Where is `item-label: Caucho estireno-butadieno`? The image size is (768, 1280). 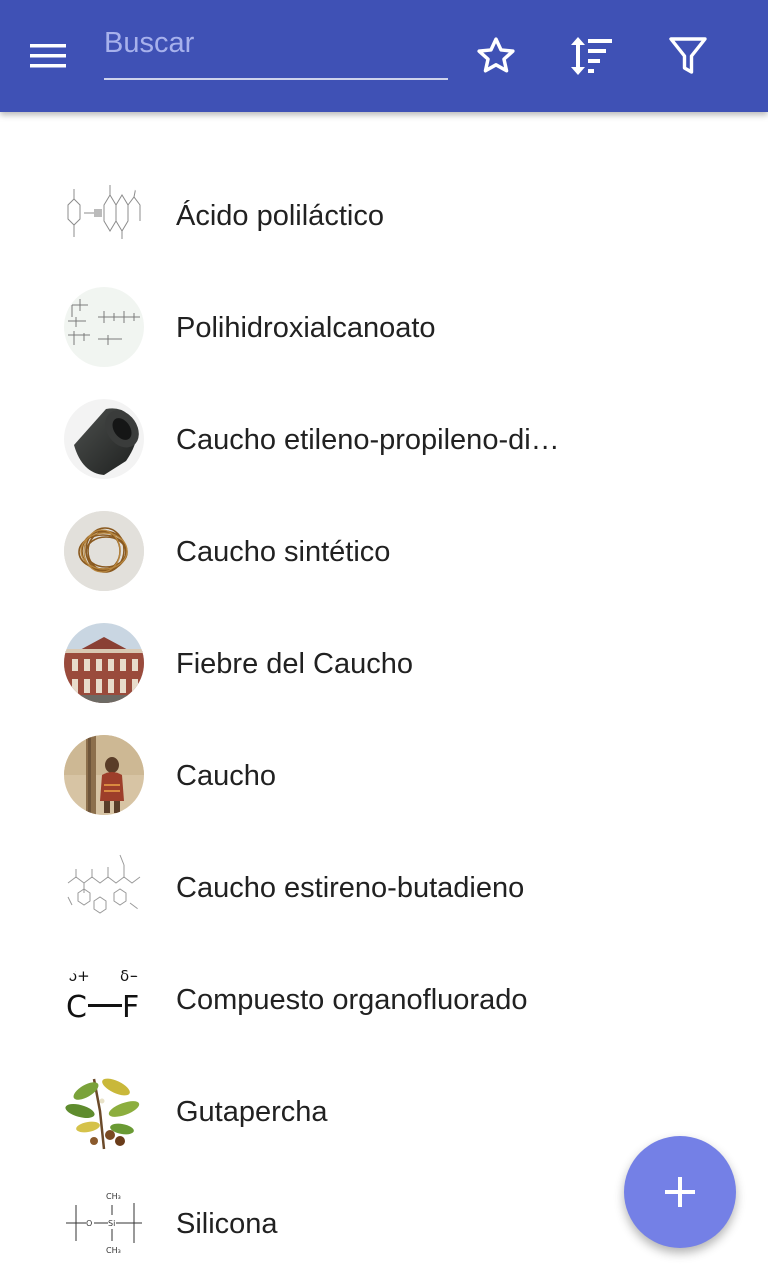
item-label: Caucho estireno-butadieno is located at coordinates (350, 887).